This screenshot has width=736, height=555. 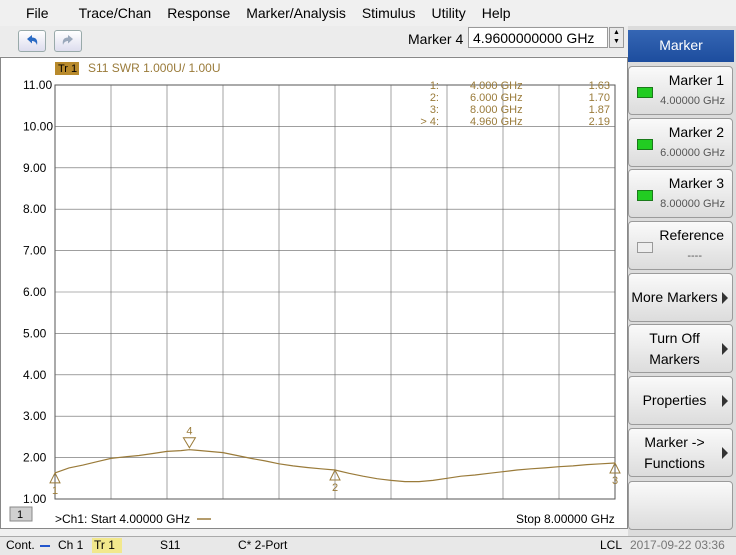 I want to click on marker-readout-id: 2:, so click(x=434, y=98).